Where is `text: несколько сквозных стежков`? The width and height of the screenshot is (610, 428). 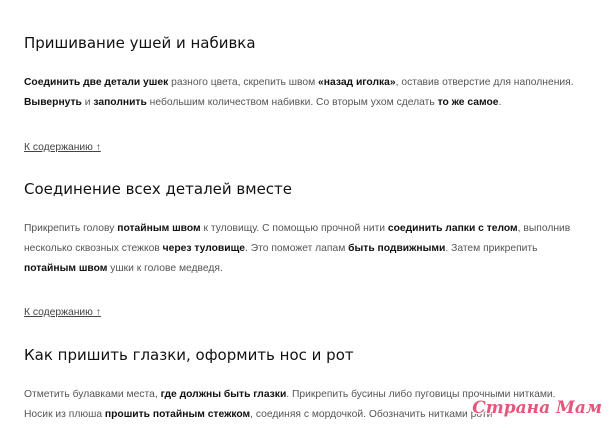 text: несколько сквозных стежков is located at coordinates (93, 248).